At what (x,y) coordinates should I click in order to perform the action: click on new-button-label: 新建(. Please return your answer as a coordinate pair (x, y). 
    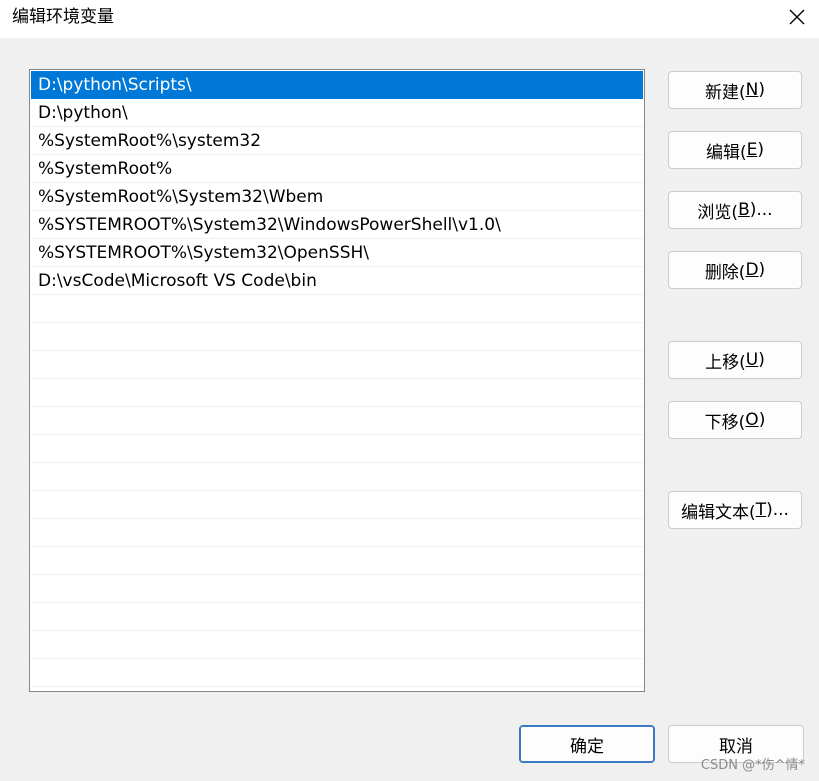
    Looking at the image, I should click on (725, 92).